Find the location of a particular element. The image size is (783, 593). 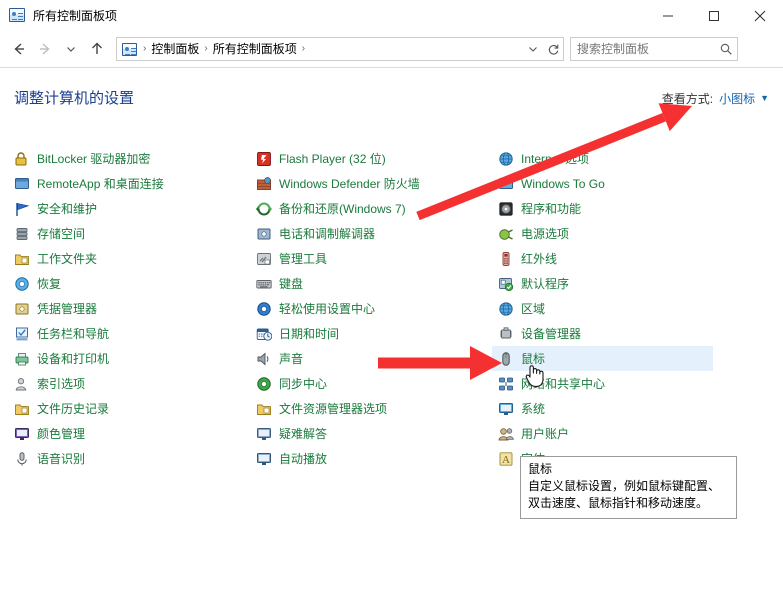

flash-player-icon is located at coordinates (264, 159).